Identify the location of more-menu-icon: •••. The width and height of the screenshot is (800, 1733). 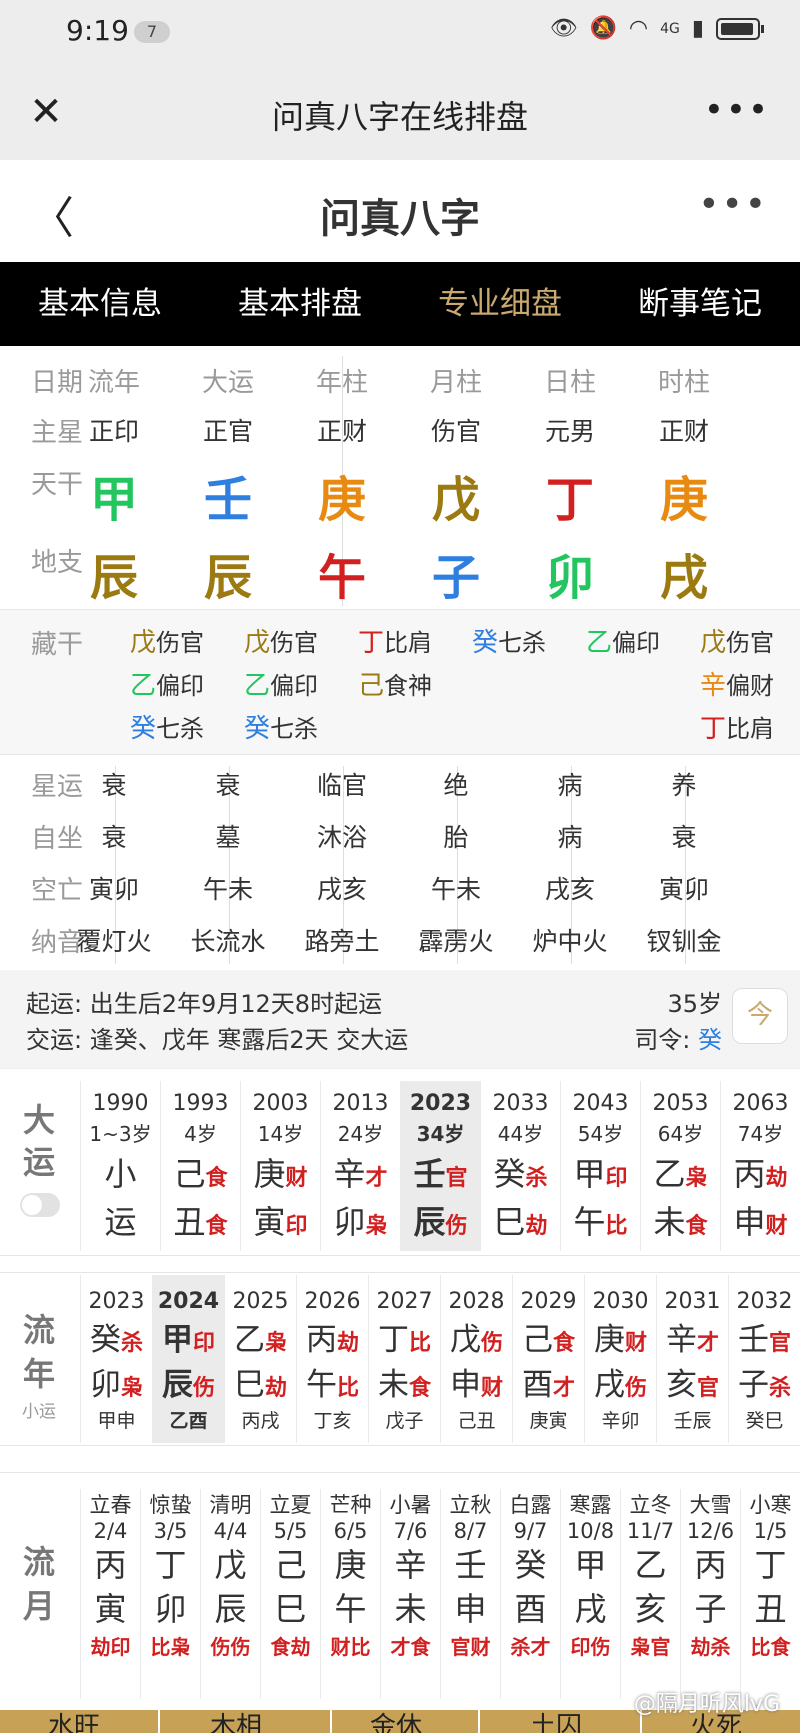
(737, 110).